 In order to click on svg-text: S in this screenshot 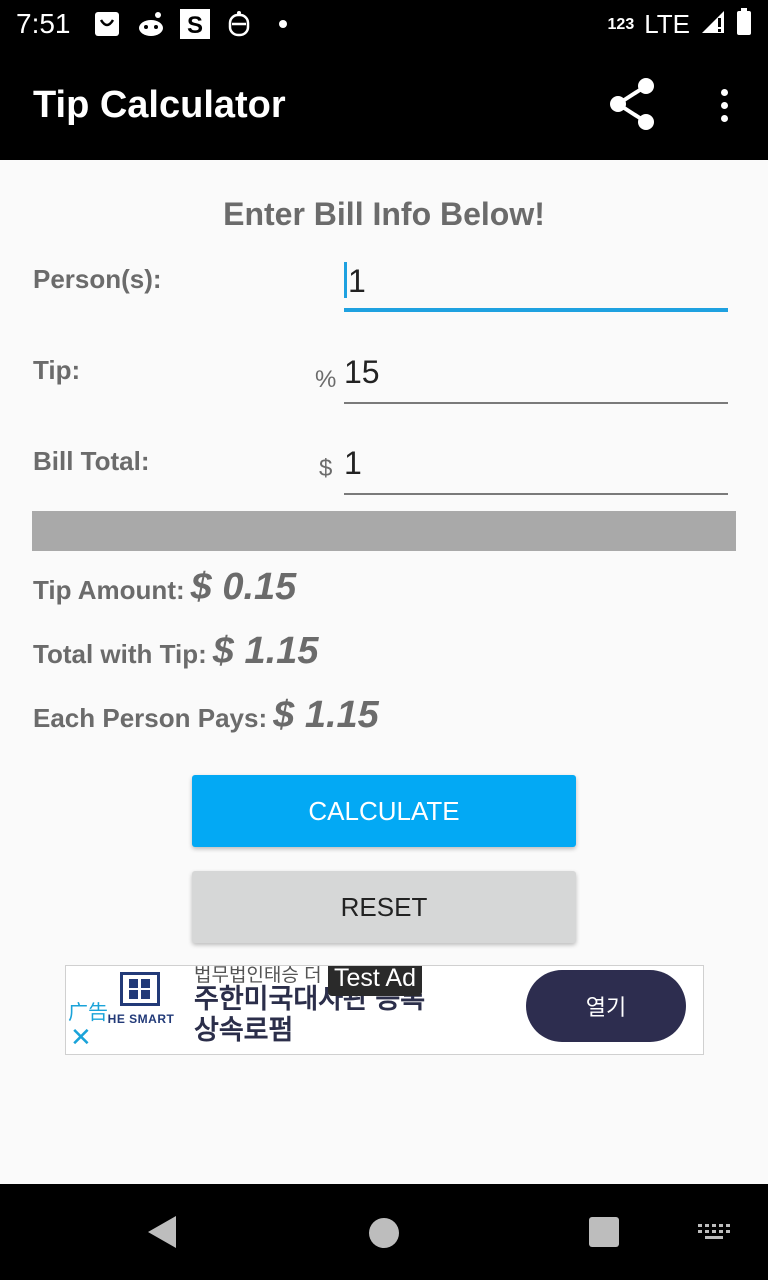, I will do `click(195, 25)`.